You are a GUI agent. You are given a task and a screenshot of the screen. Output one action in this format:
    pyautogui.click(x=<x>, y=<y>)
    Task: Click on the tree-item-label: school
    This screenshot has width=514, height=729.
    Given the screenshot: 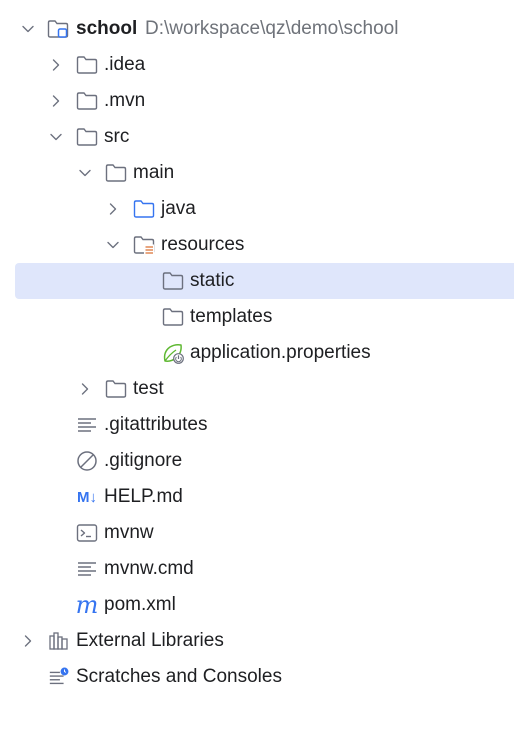 What is the action you would take?
    pyautogui.click(x=107, y=28)
    